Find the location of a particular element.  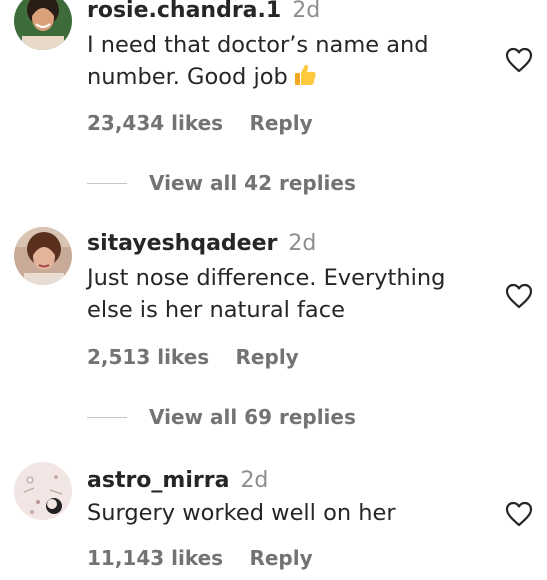

comment-header: astro_mirra 2d is located at coordinates (177, 481).